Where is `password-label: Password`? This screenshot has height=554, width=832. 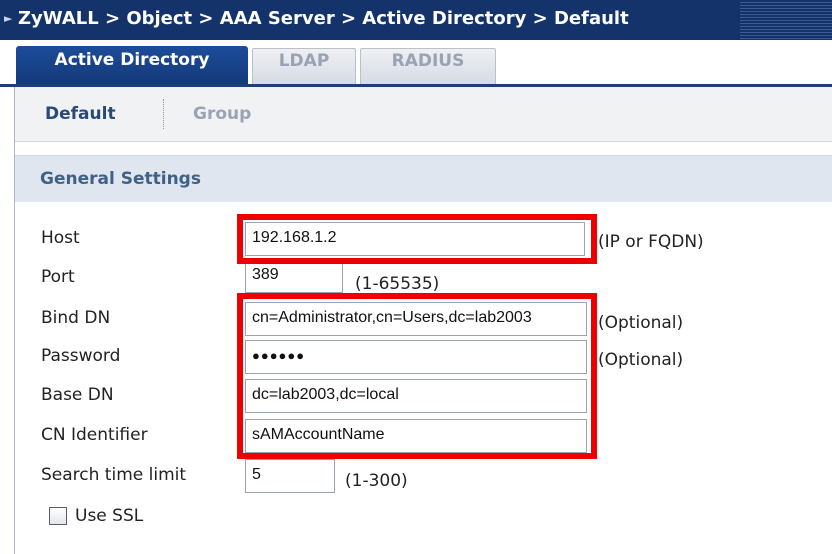
password-label: Password is located at coordinates (81, 356).